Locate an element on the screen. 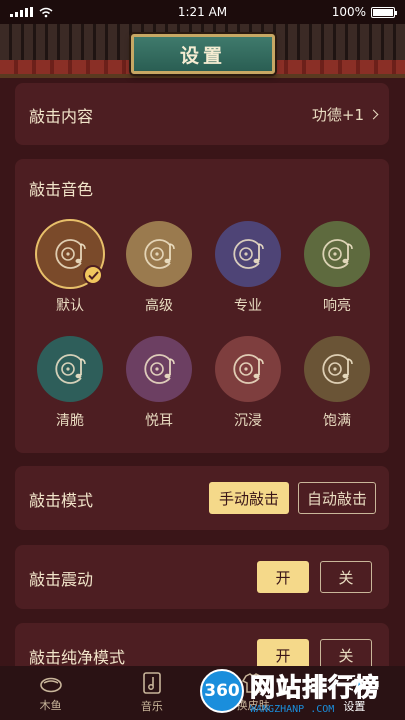 This screenshot has height=720, width=405. pure-mode-on-button: 开 is located at coordinates (283, 652).